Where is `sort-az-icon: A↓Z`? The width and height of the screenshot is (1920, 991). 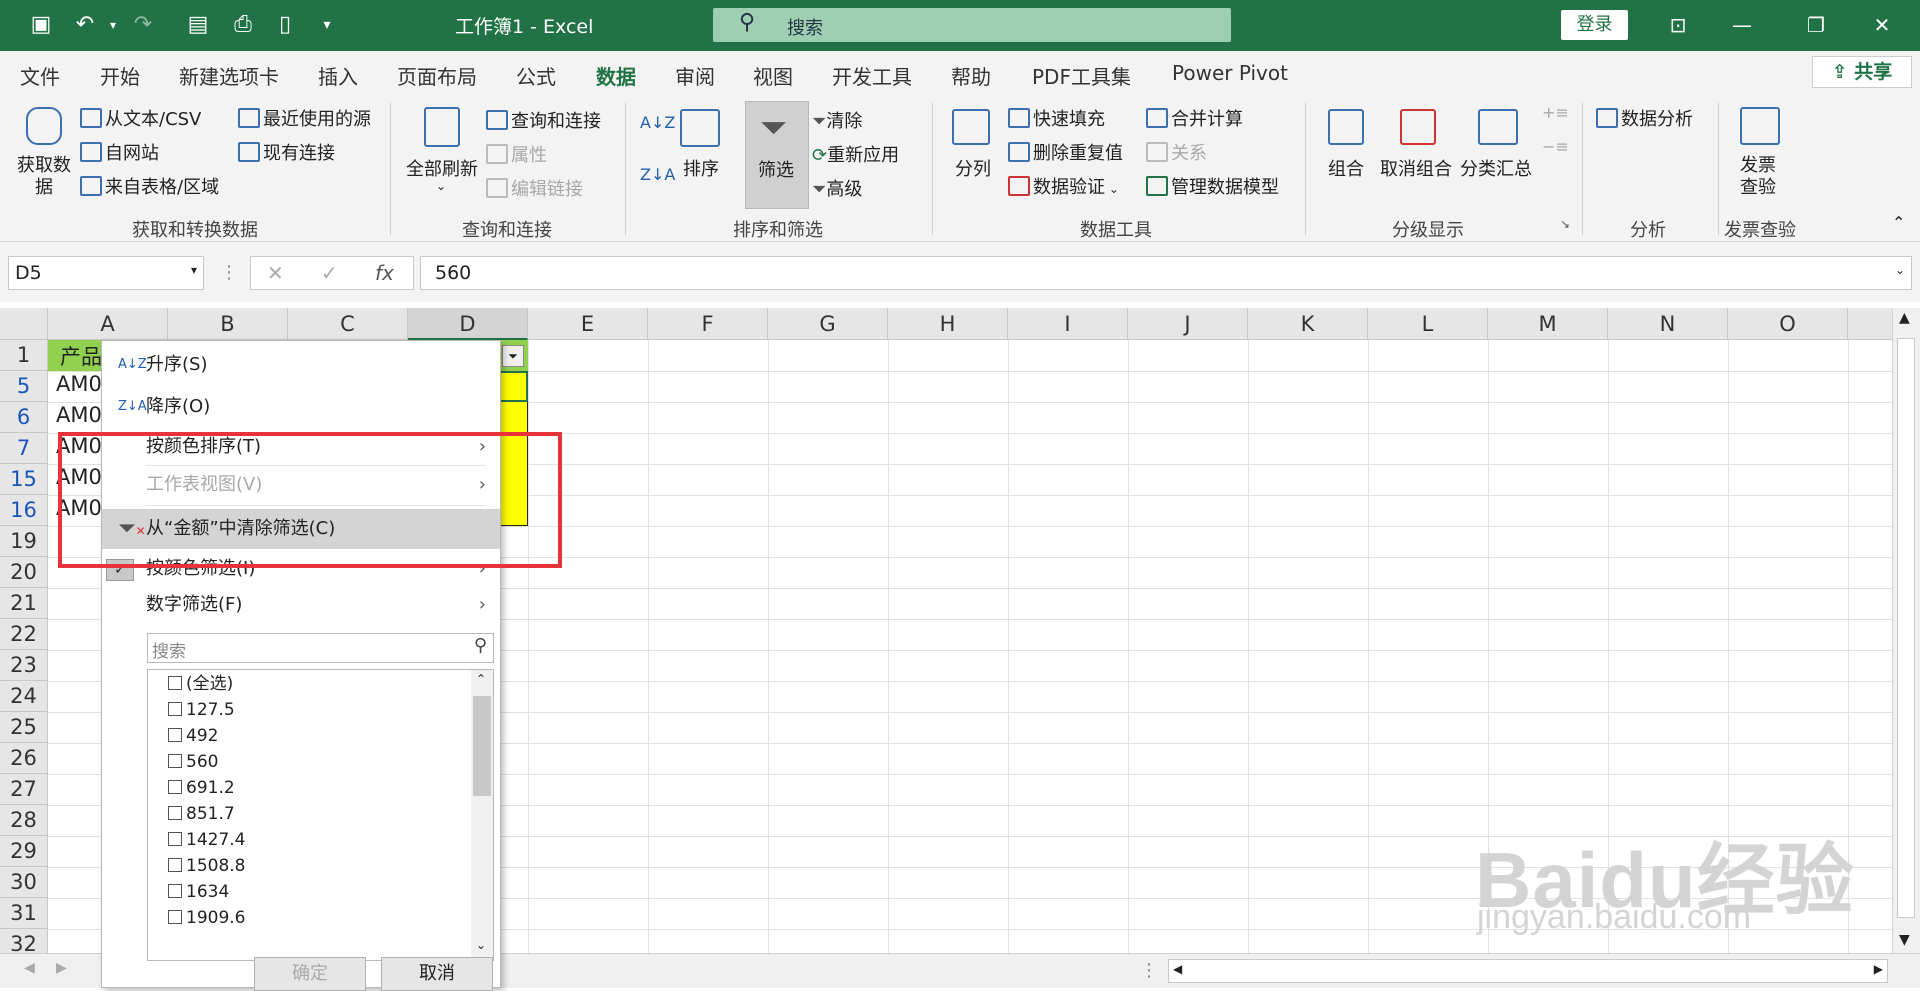 sort-az-icon: A↓Z is located at coordinates (657, 122).